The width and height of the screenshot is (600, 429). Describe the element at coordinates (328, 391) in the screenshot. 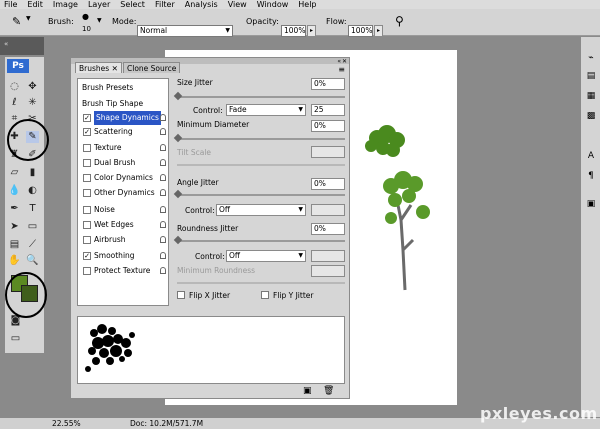

I see `trash-icon: 🗑` at that location.